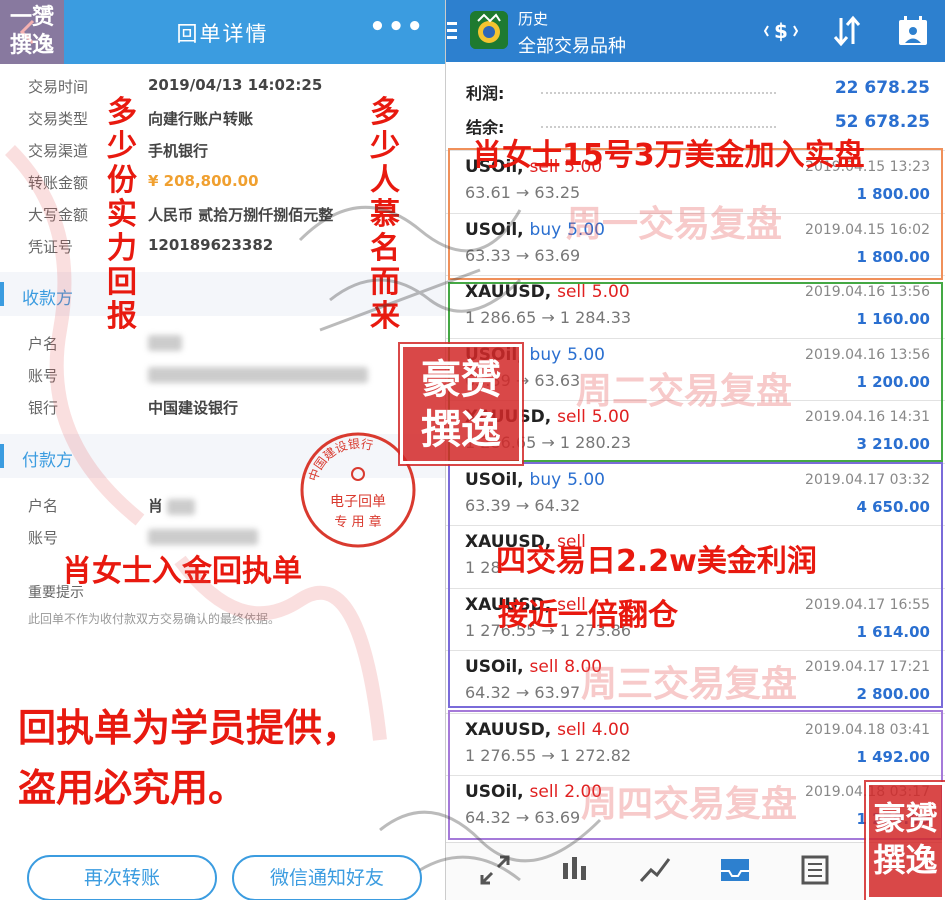  What do you see at coordinates (867, 480) in the screenshot?
I see `trade-time: 2019.04.17 03:32` at bounding box center [867, 480].